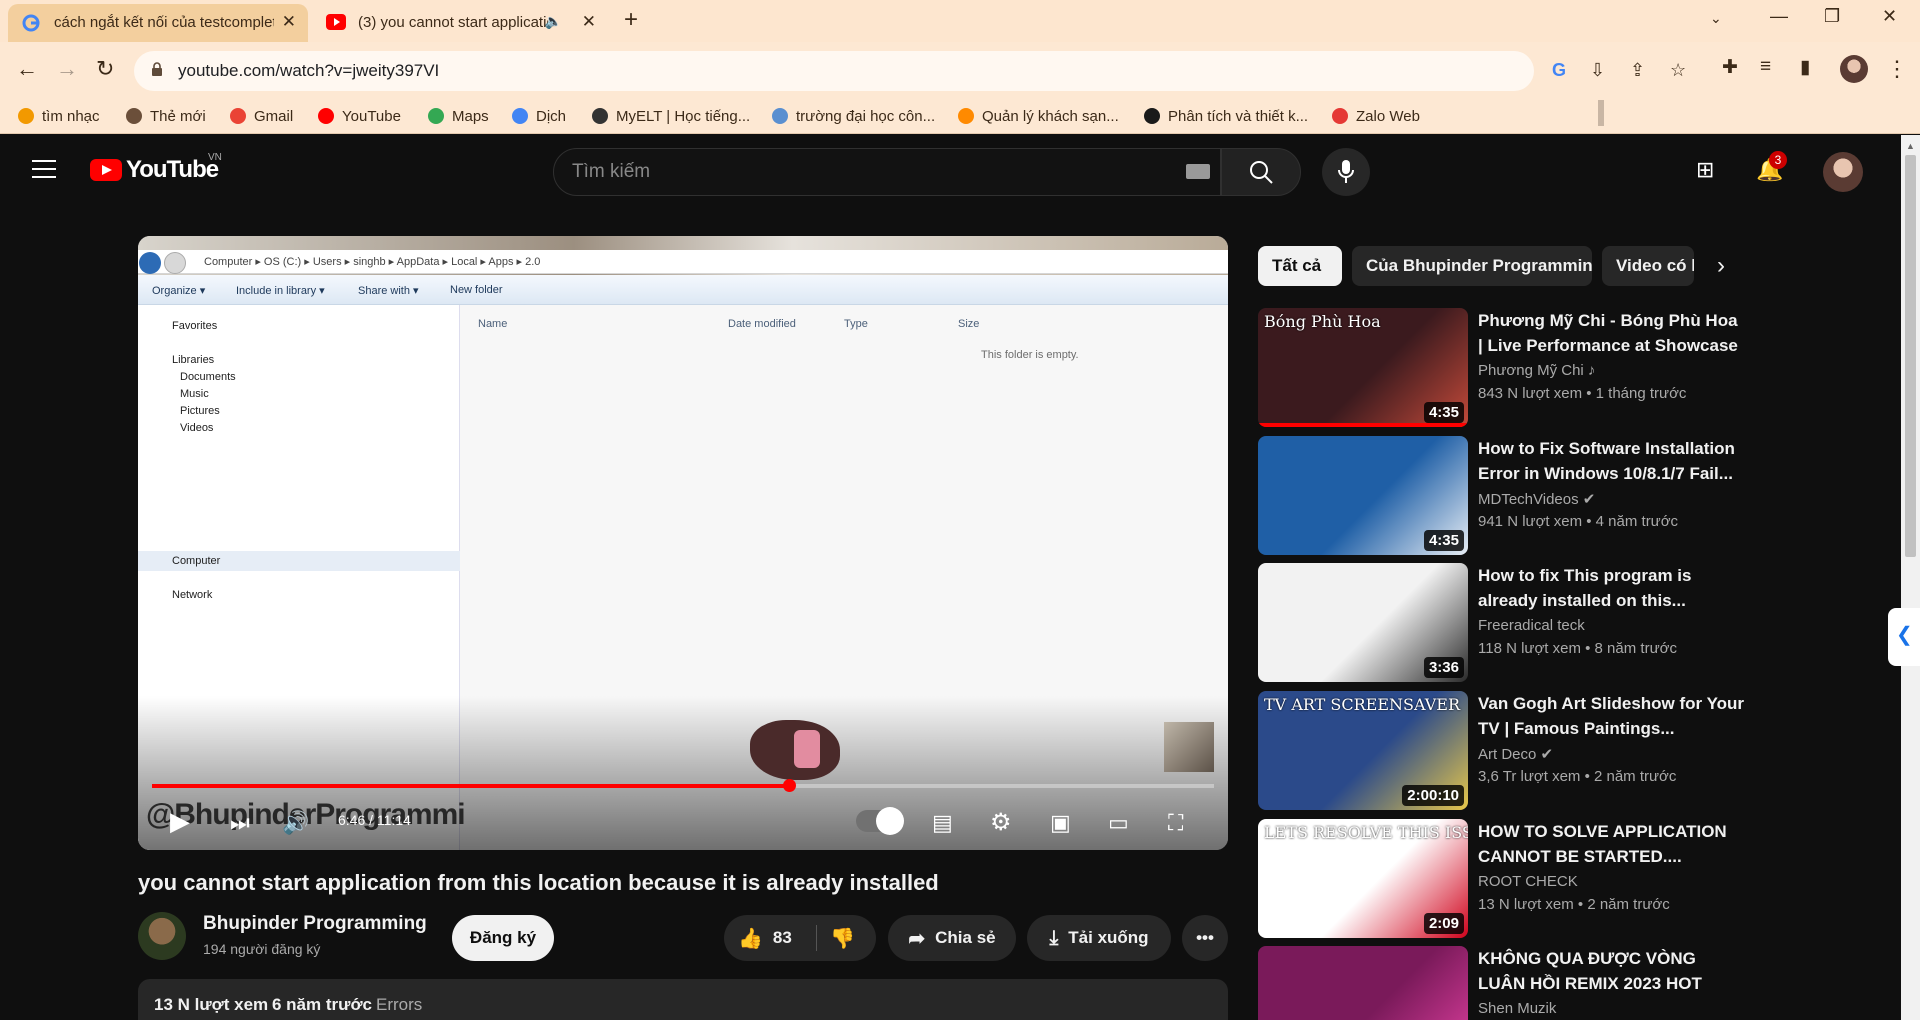 The width and height of the screenshot is (1920, 1020). Describe the element at coordinates (1597, 70) in the screenshot. I see `install-app-icon: ⇩` at that location.